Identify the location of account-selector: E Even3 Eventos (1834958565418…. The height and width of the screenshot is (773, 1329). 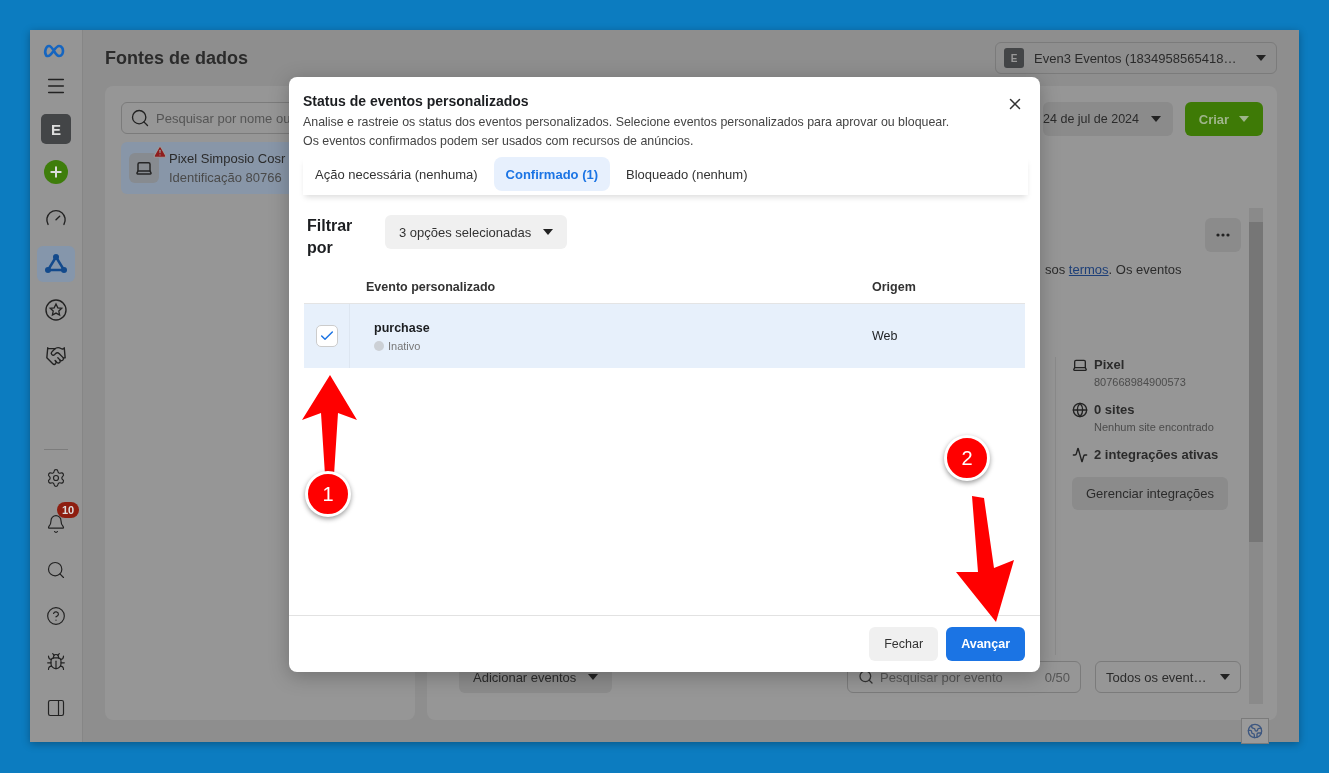
(1136, 58).